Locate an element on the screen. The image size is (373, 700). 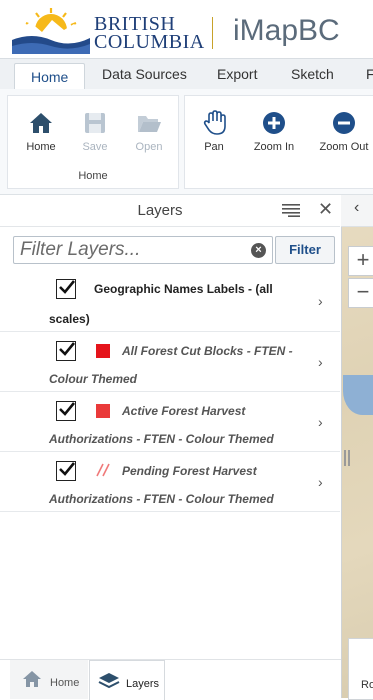
panel-menu-icon is located at coordinates (291, 210).